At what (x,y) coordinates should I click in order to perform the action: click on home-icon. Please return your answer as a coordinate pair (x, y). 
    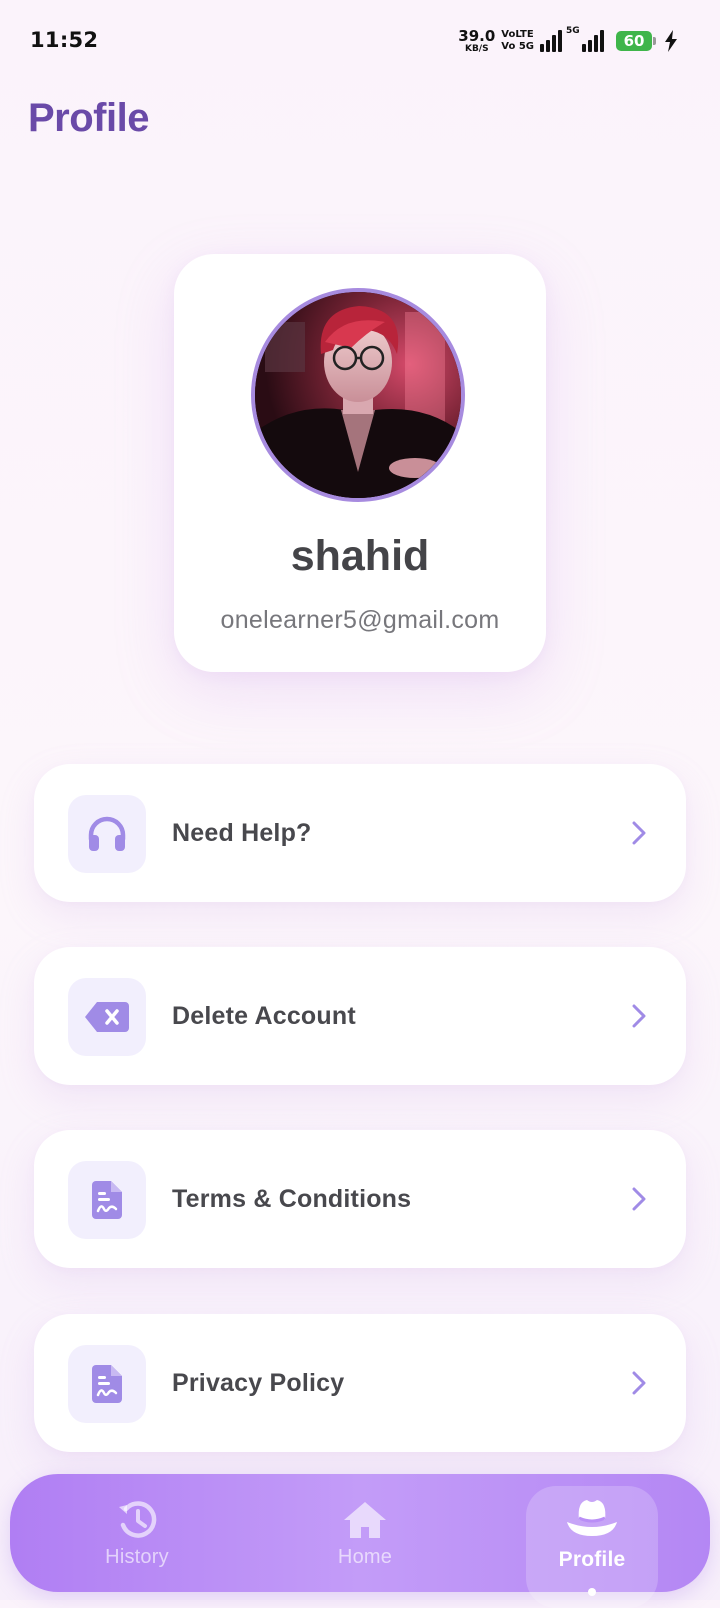
    Looking at the image, I should click on (365, 1520).